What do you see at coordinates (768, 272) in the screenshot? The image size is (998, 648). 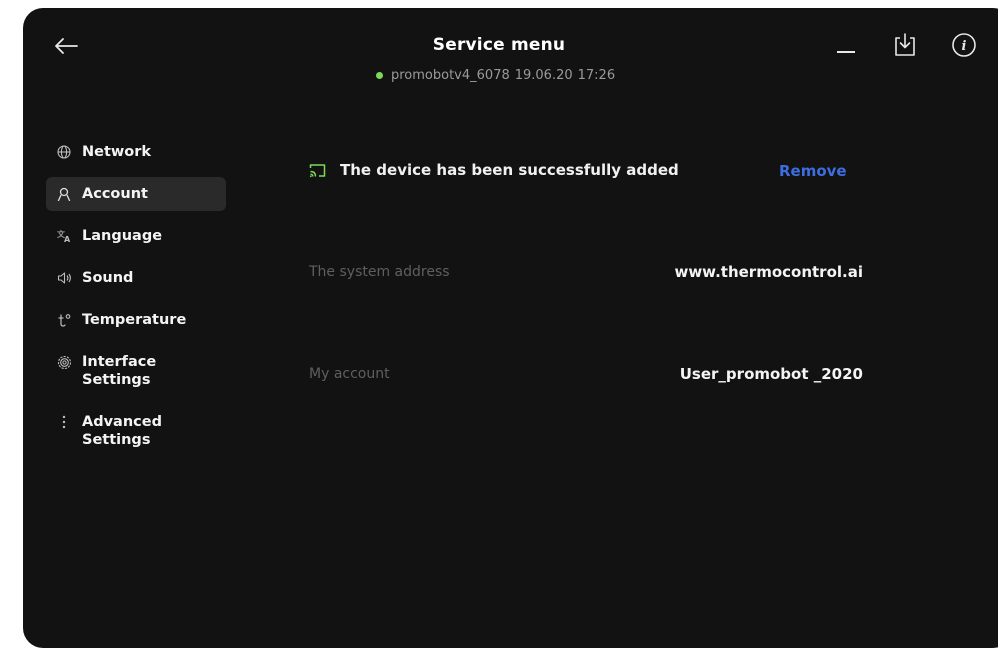 I see `system-address-value: www.thermocontrol.ai` at bounding box center [768, 272].